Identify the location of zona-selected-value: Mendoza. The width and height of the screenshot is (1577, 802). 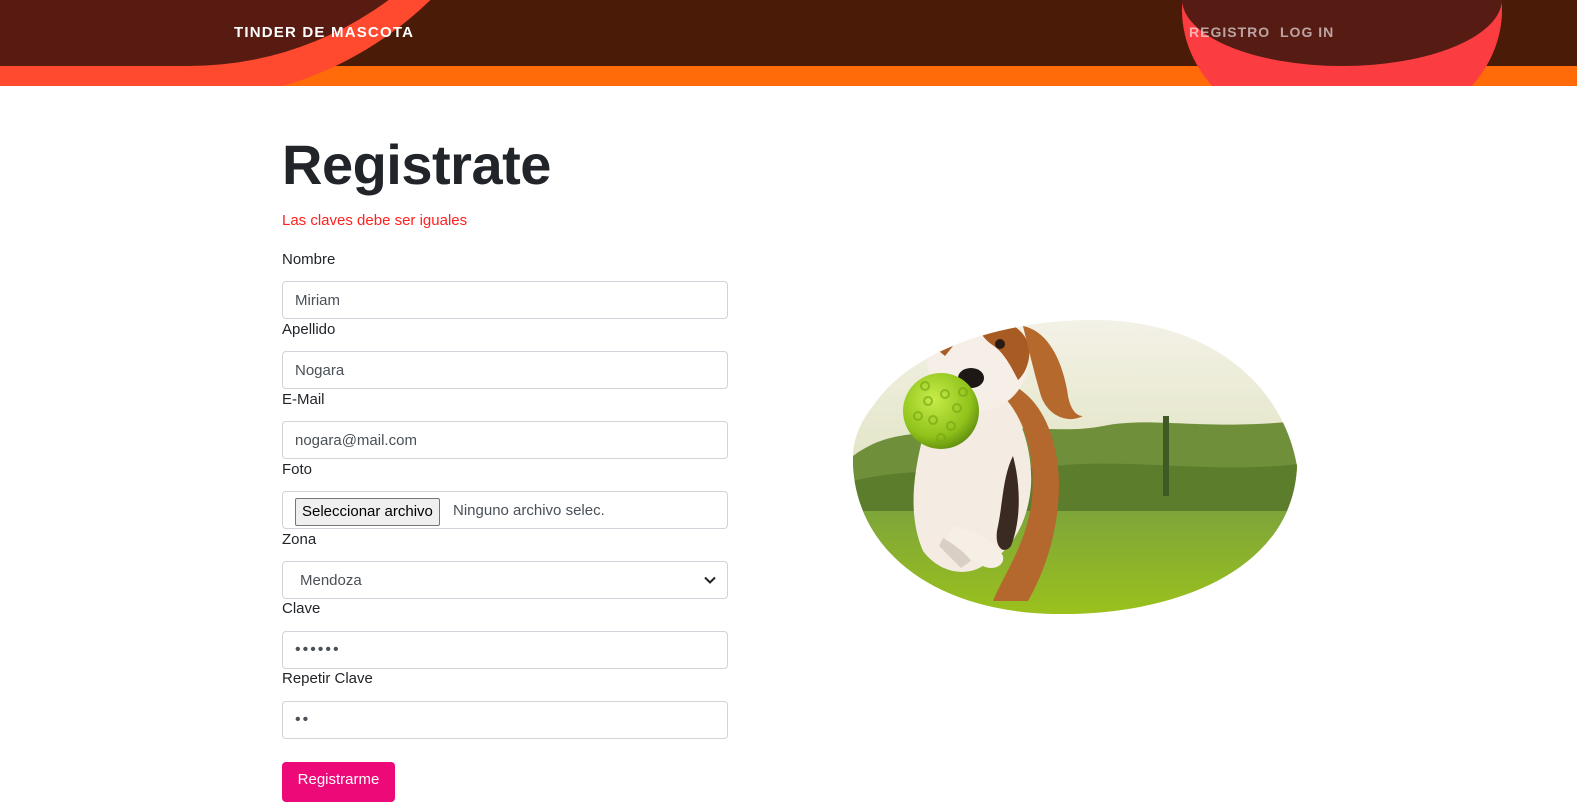
(331, 580).